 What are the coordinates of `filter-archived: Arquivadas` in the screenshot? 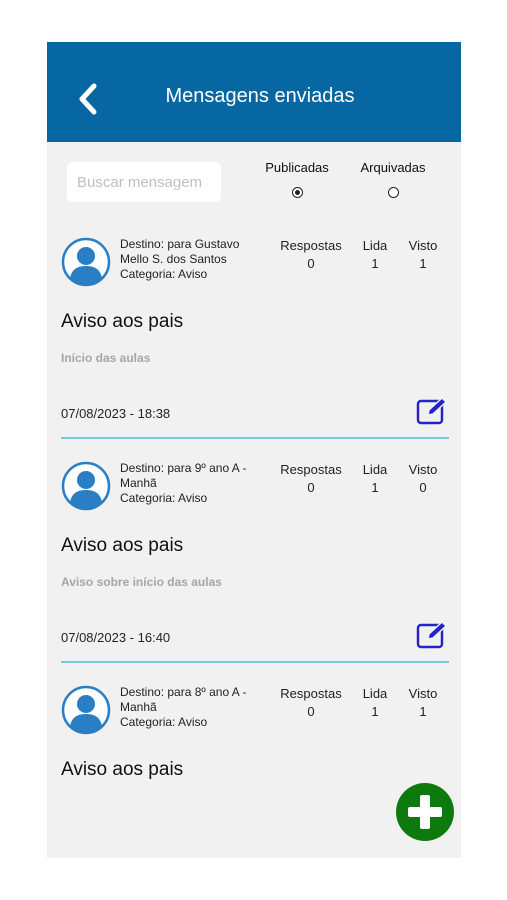 It's located at (393, 179).